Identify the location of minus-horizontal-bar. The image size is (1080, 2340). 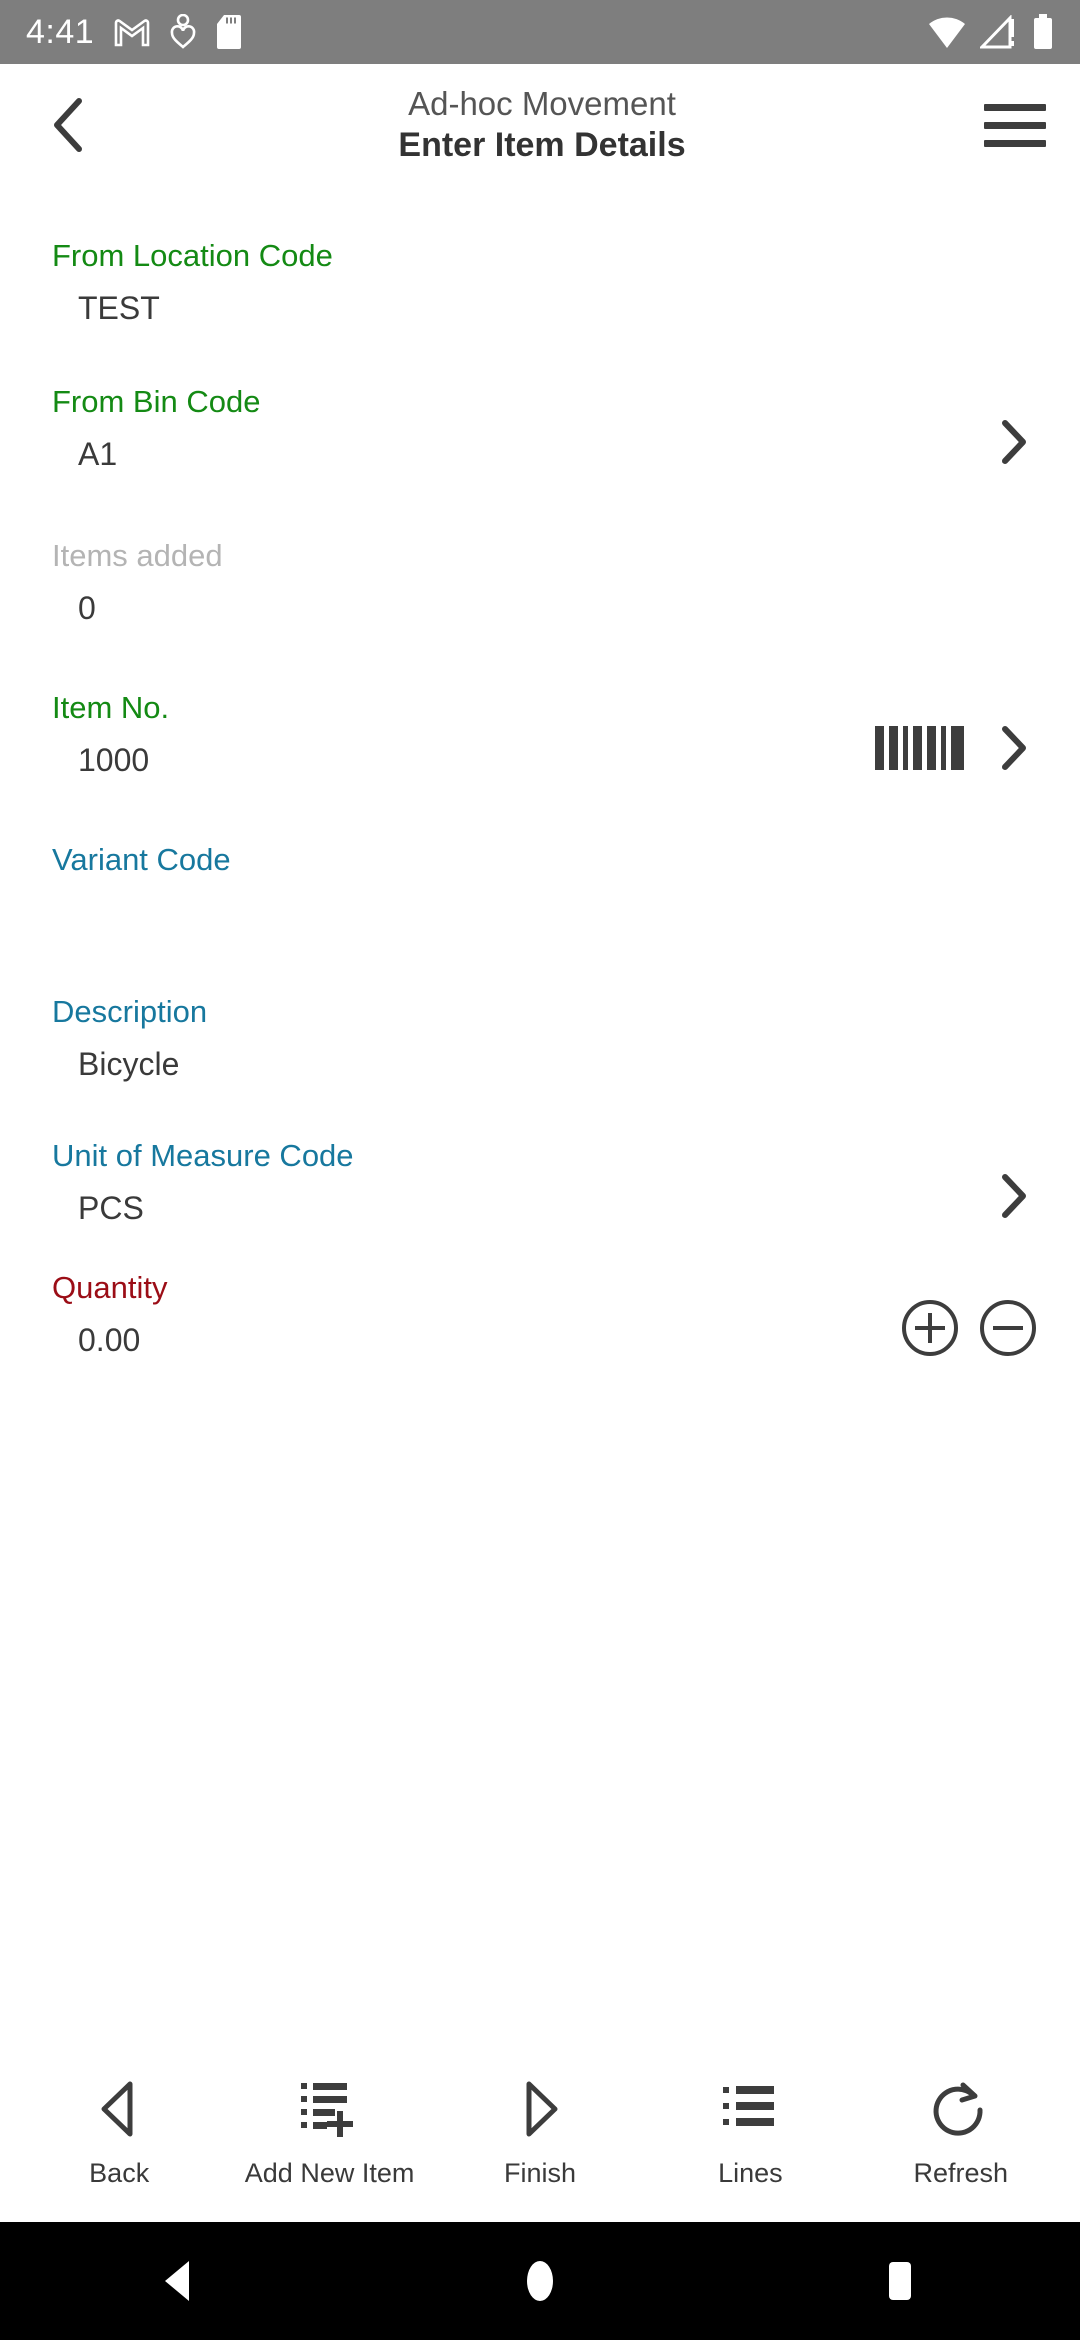
(1008, 1328).